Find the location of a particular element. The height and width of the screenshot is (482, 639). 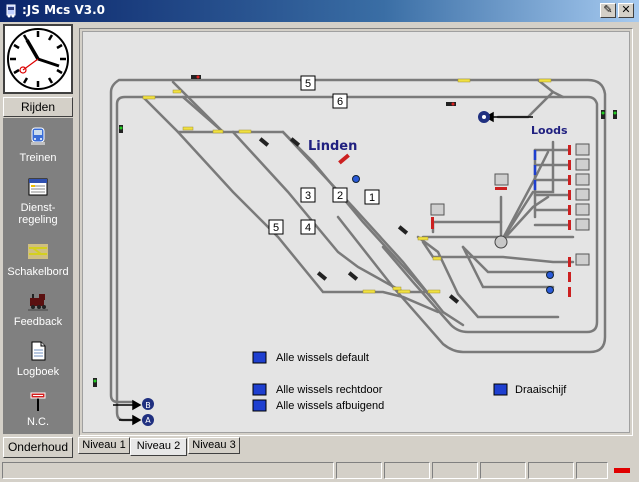

nav-schakelbord: Schakelbord is located at coordinates (38, 261).